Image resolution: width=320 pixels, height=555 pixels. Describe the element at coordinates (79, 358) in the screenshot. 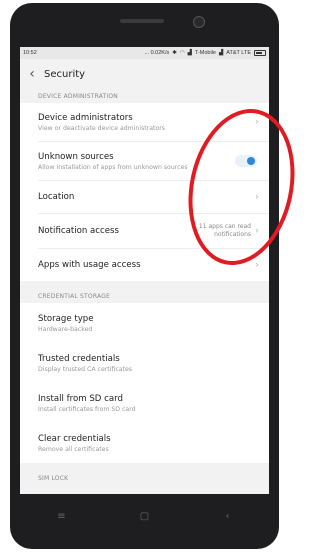

I see `item-title: Trusted credentials` at that location.